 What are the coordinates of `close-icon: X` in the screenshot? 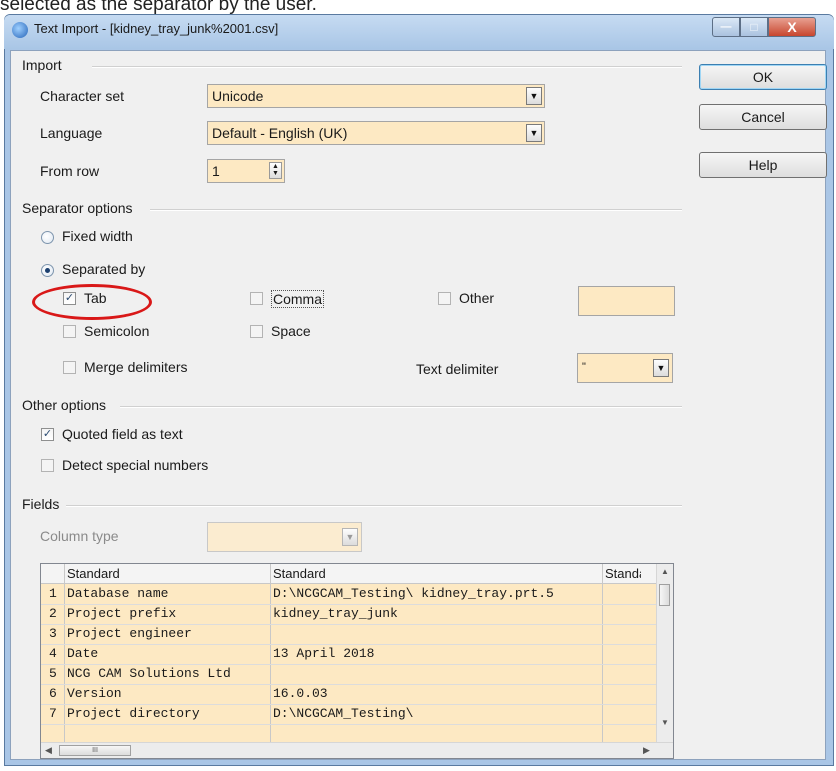 It's located at (792, 27).